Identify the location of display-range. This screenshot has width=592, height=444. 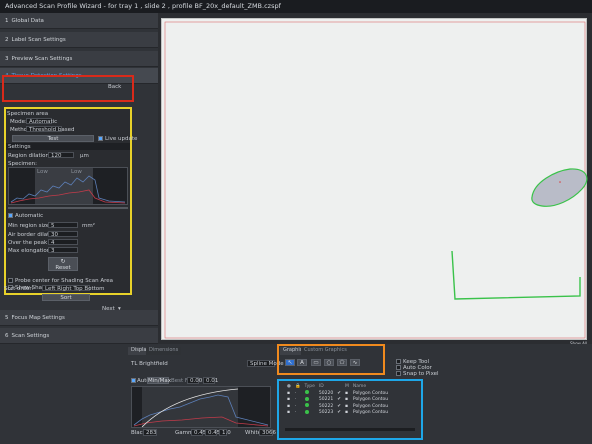
(190, 407).